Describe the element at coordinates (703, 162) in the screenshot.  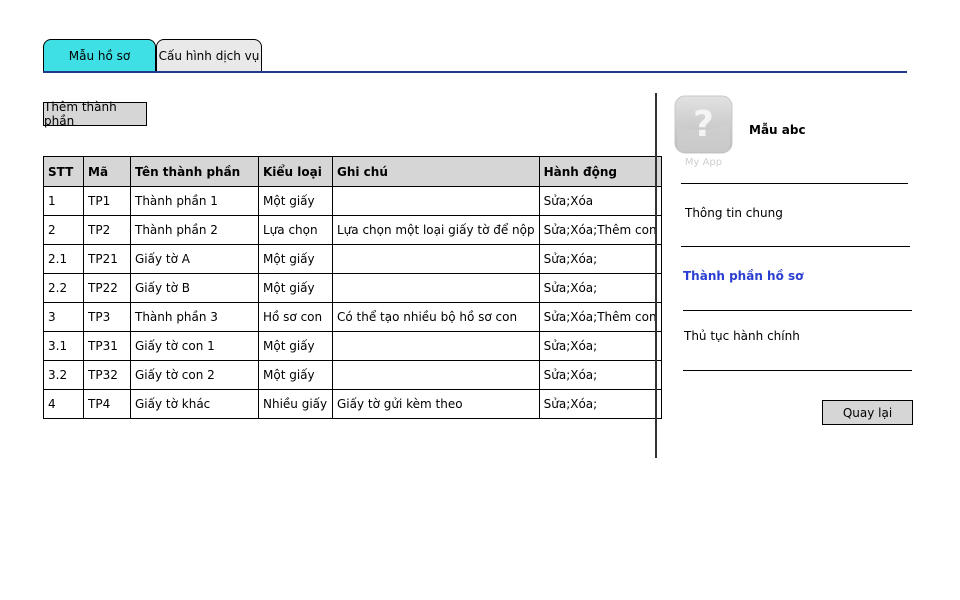
I see `app-icon-caption: My App` at that location.